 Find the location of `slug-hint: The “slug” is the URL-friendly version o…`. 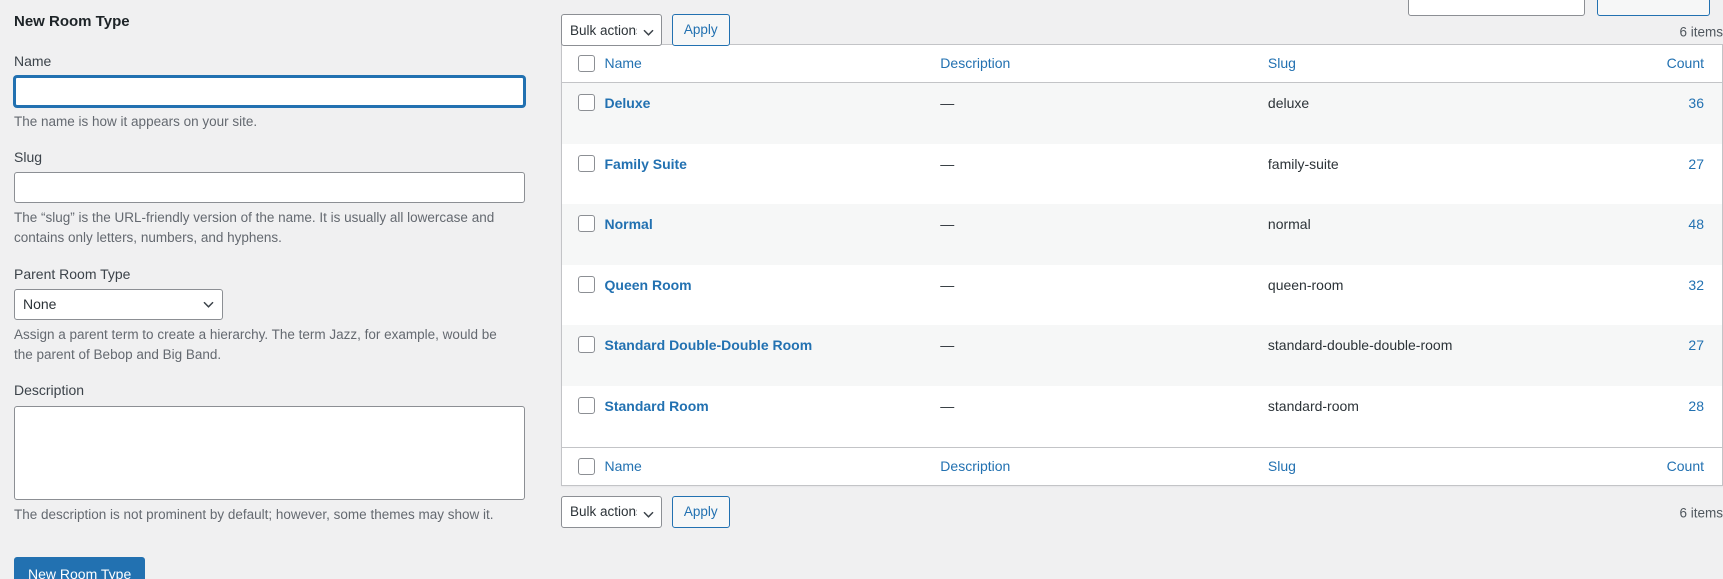

slug-hint: The “slug” is the URL-friendly version o… is located at coordinates (254, 228).